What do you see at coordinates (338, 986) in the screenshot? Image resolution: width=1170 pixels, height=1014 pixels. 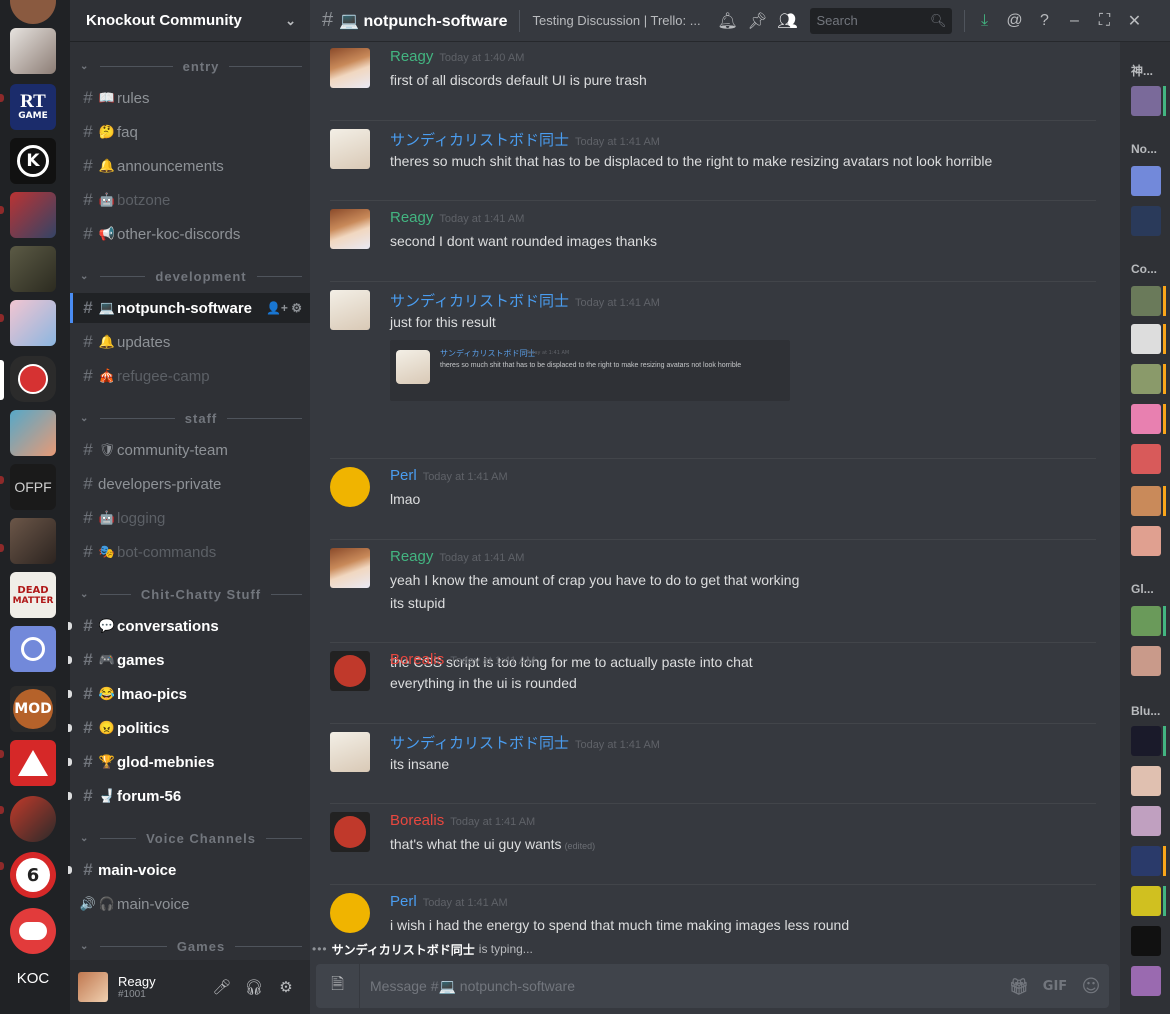 I see `upload-file-icon: 🗎` at bounding box center [338, 986].